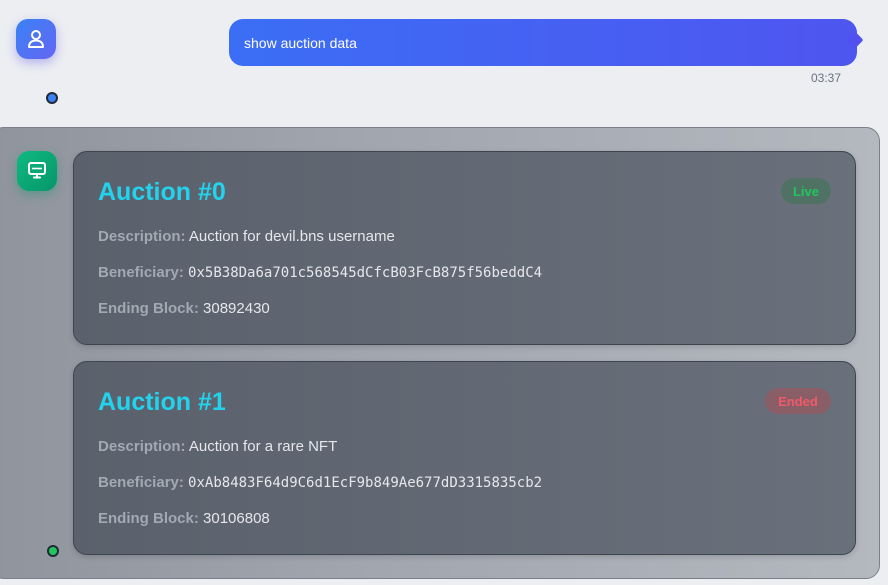 The image size is (888, 585). I want to click on description-value: Auction for devil.bns username, so click(291, 236).